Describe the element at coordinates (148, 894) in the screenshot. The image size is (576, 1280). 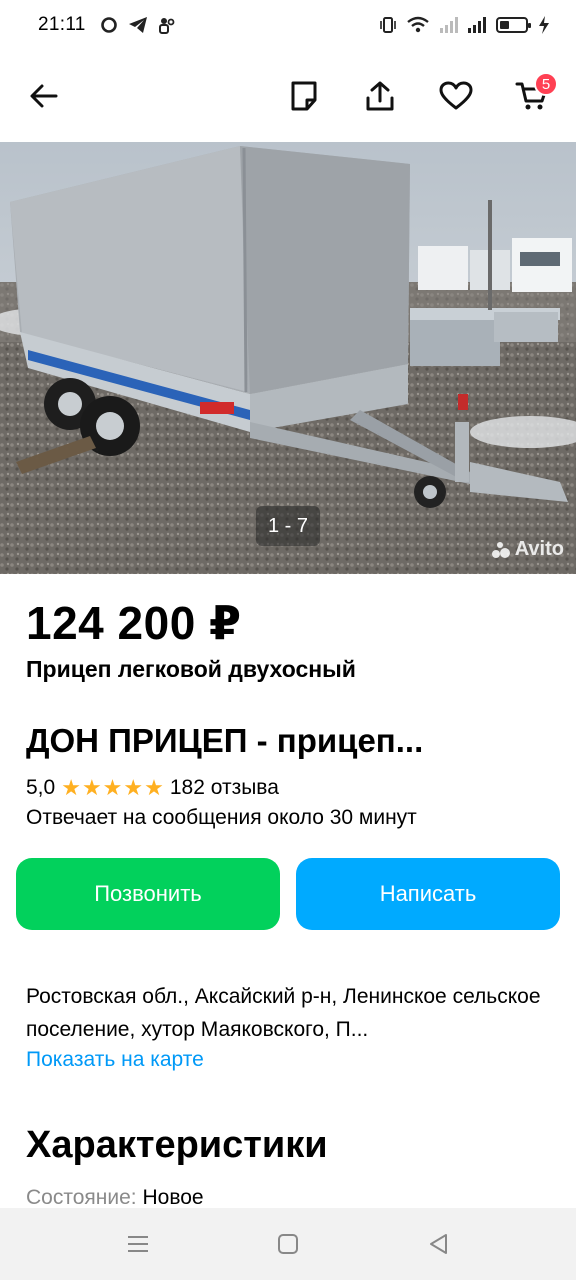
I see `call-button: Позвонить` at that location.